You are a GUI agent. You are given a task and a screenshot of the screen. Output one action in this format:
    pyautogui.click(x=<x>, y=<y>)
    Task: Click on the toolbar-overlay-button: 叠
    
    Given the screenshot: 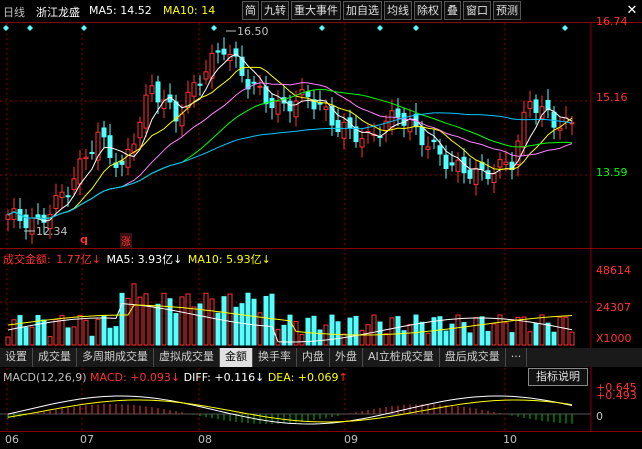 What is the action you would take?
    pyautogui.click(x=452, y=10)
    